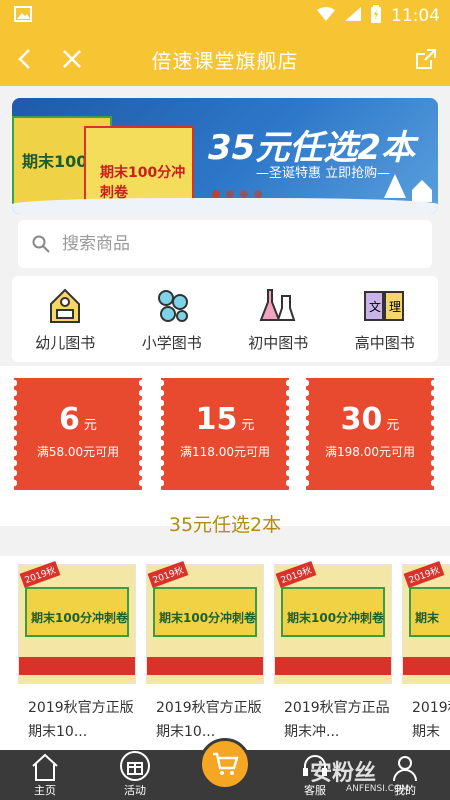 The image size is (450, 800). What do you see at coordinates (41, 244) in the screenshot?
I see `search-icon` at bounding box center [41, 244].